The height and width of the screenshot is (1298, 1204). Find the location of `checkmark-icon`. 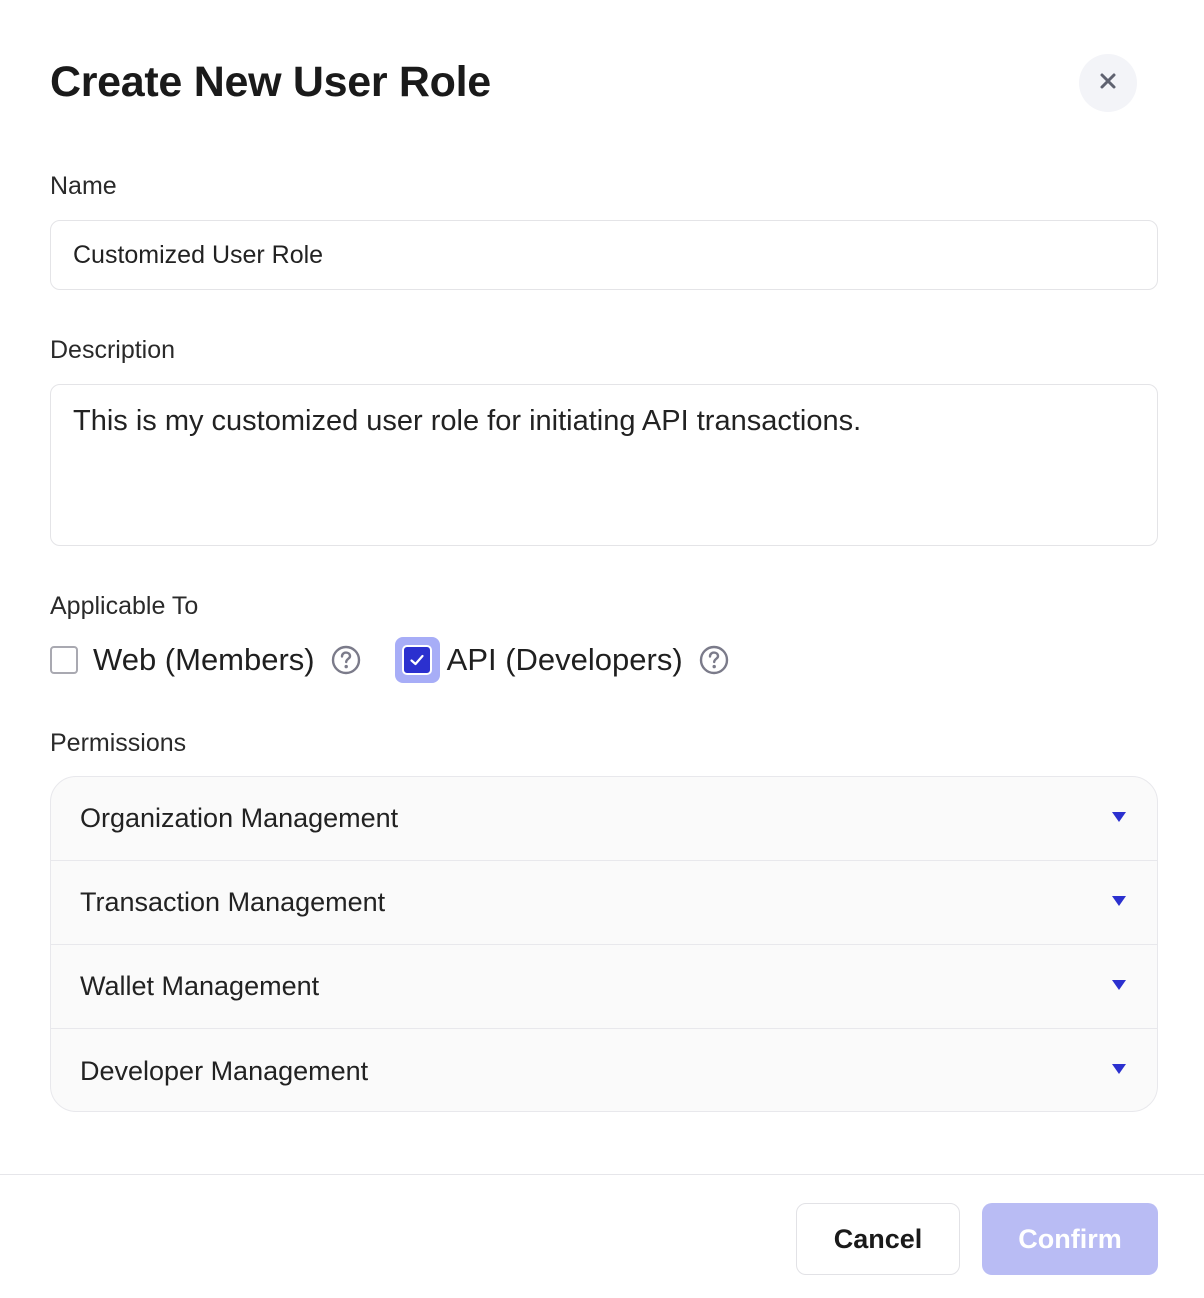

checkmark-icon is located at coordinates (417, 660).